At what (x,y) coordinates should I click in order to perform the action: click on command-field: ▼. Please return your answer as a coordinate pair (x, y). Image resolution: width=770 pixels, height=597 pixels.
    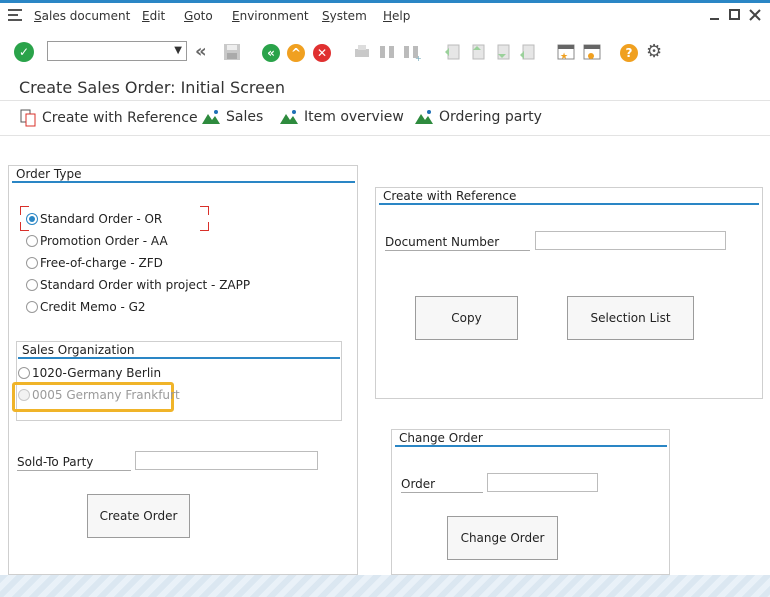
    Looking at the image, I should click on (117, 51).